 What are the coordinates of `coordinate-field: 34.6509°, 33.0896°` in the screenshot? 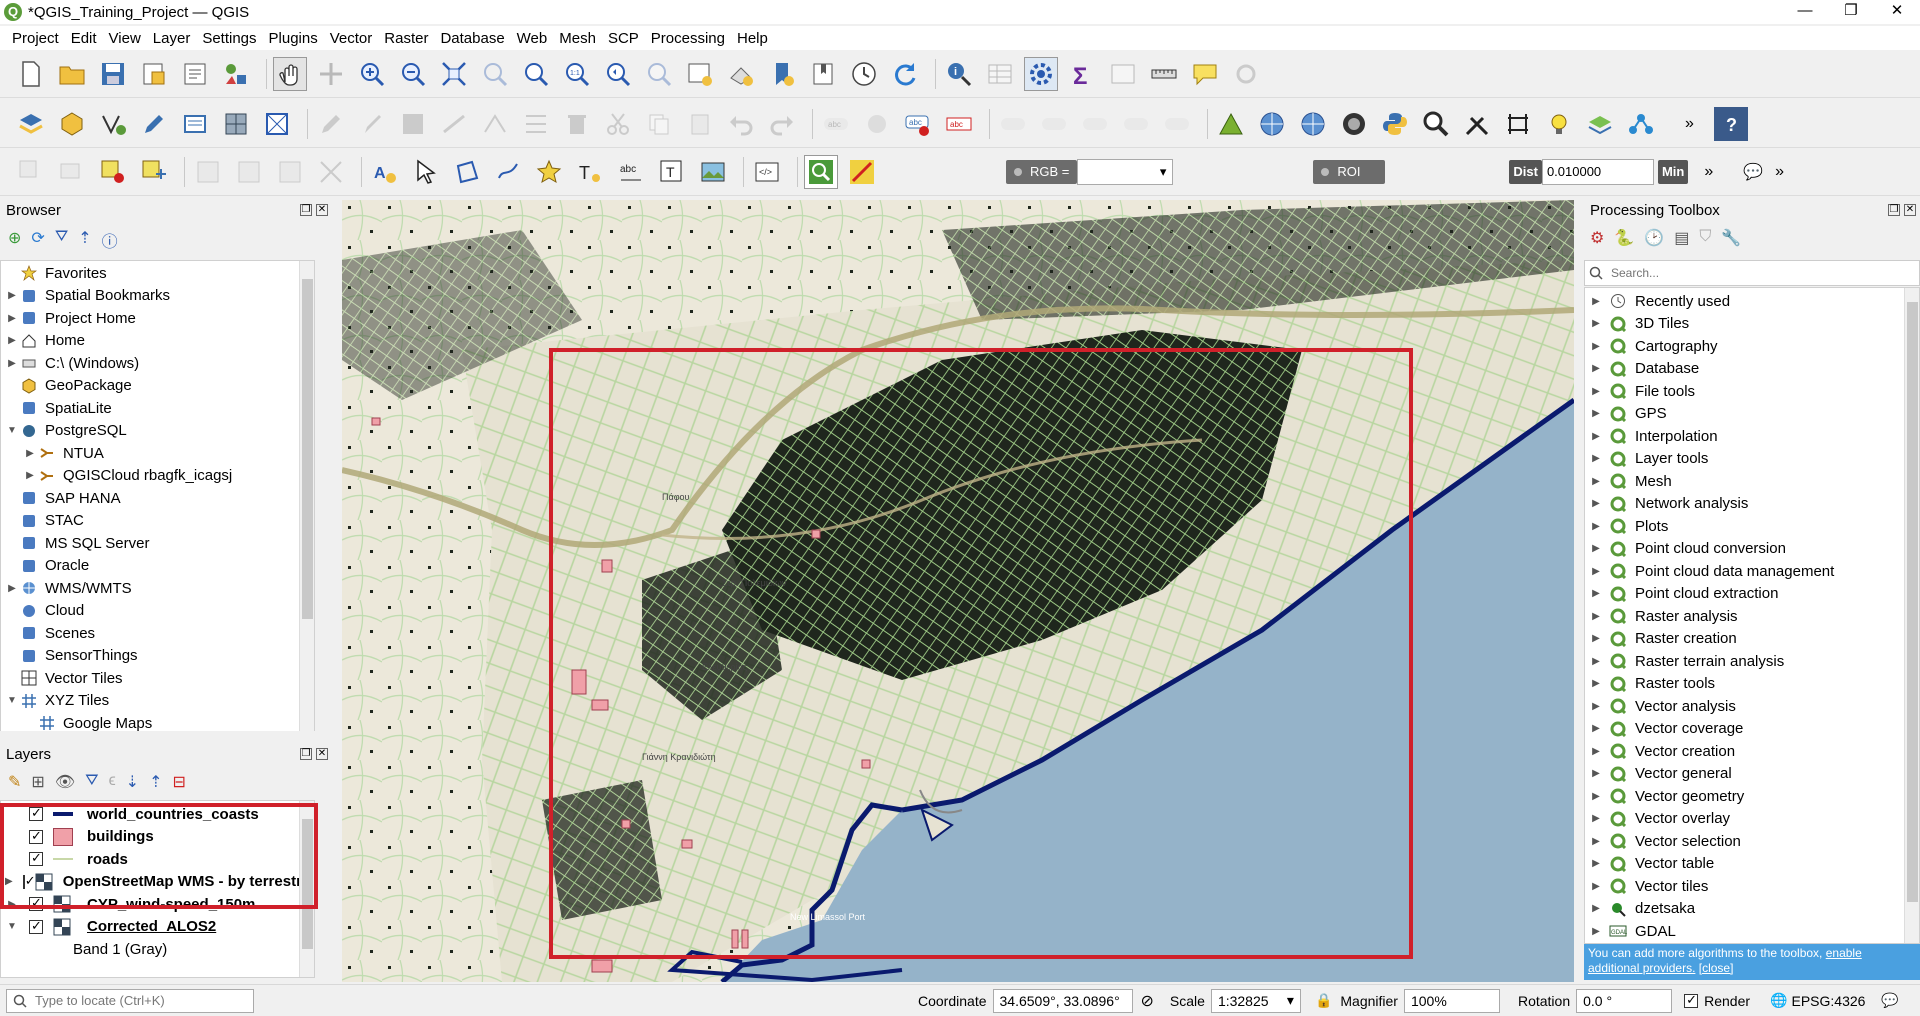 It's located at (1062, 1000).